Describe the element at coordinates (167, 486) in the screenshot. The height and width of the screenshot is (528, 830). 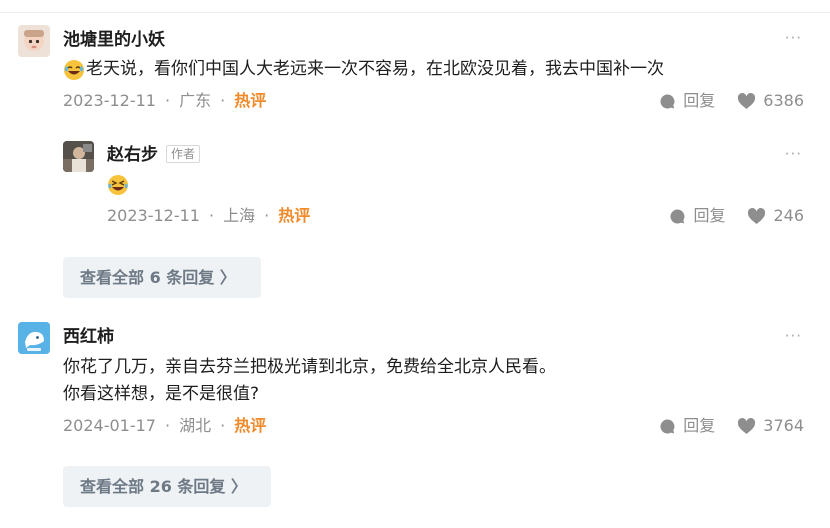
I see `view-all-replies-button: 查看全部 26 条回复 〉` at that location.